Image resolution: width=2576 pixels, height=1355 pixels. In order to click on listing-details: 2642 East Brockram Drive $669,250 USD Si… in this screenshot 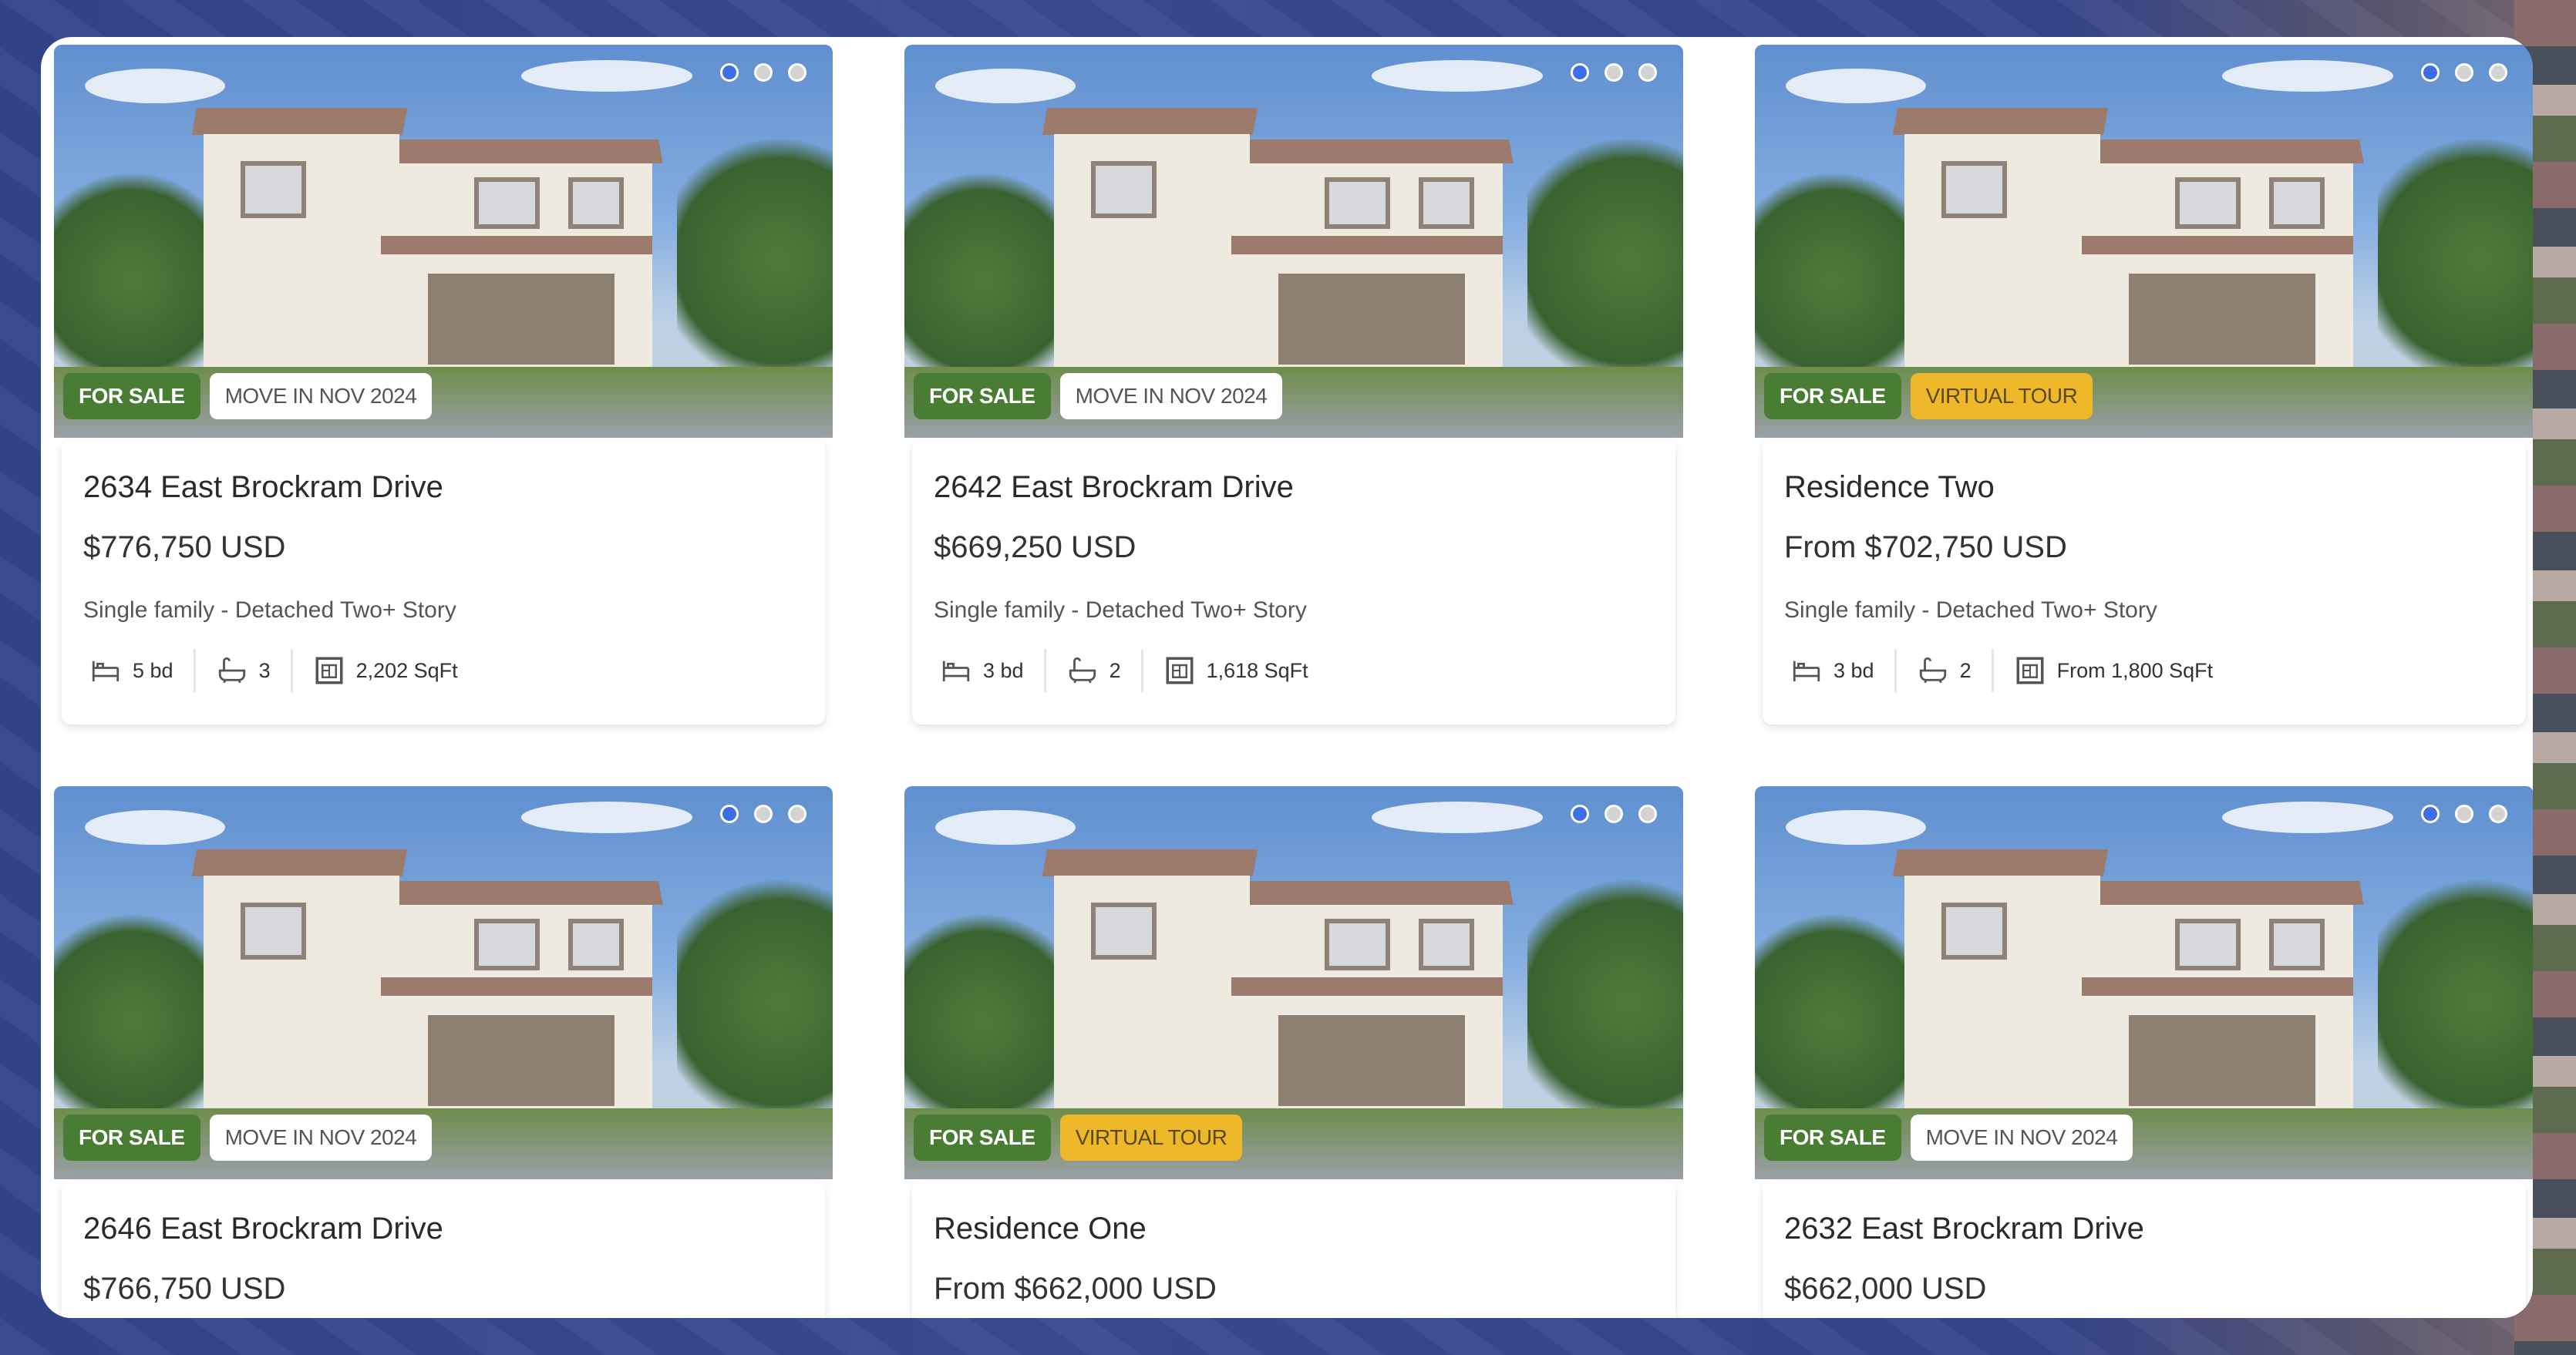, I will do `click(1293, 582)`.